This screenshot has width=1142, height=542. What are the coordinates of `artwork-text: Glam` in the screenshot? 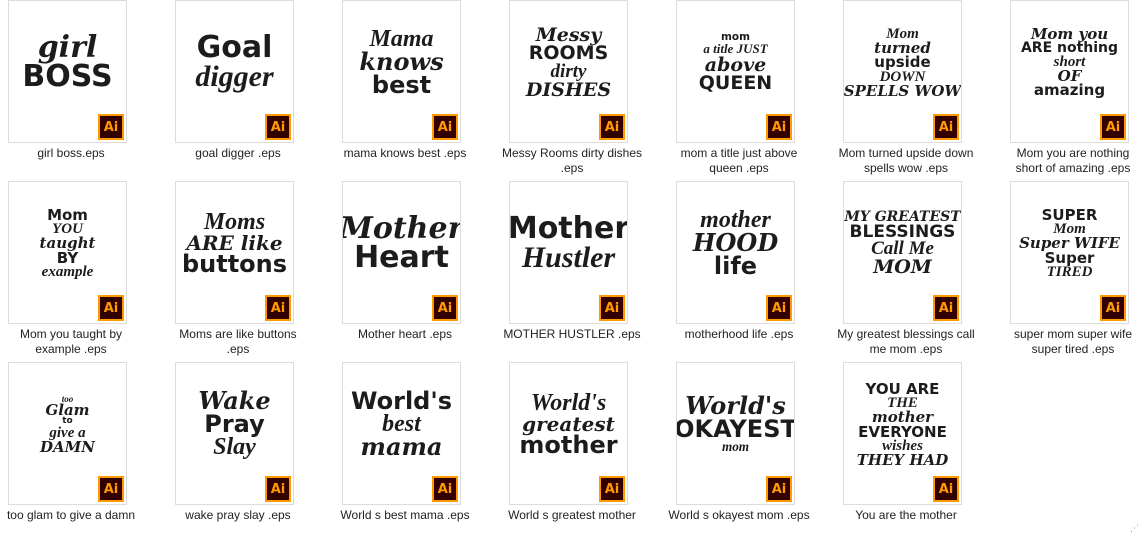 It's located at (67, 410).